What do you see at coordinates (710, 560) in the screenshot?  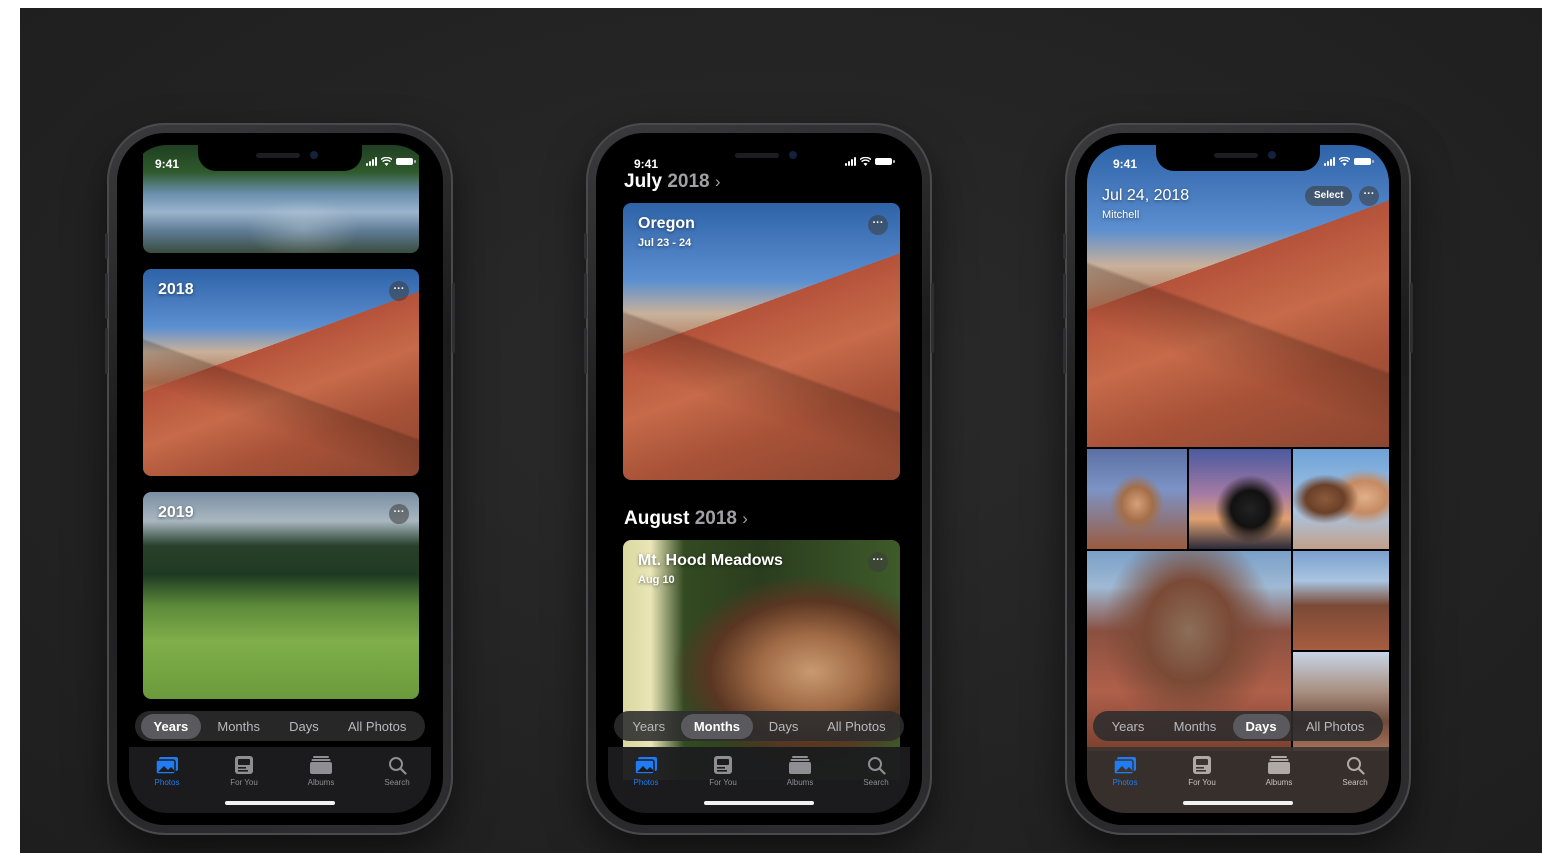 I see `card-title: Mt. Hood Meadows` at bounding box center [710, 560].